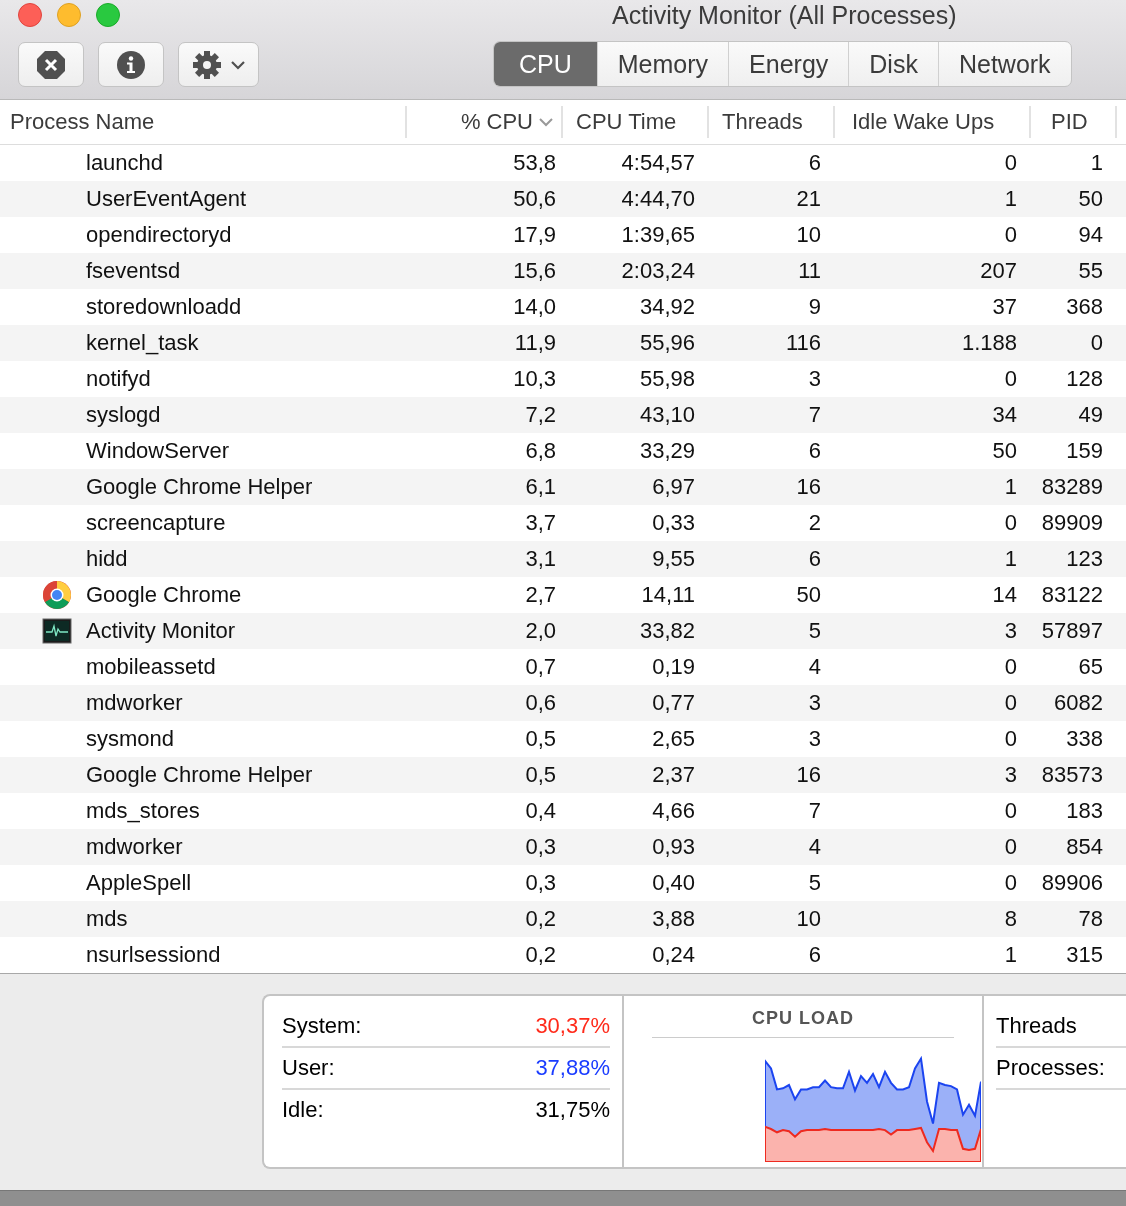  What do you see at coordinates (1084, 811) in the screenshot?
I see `table-cell-text: 183` at bounding box center [1084, 811].